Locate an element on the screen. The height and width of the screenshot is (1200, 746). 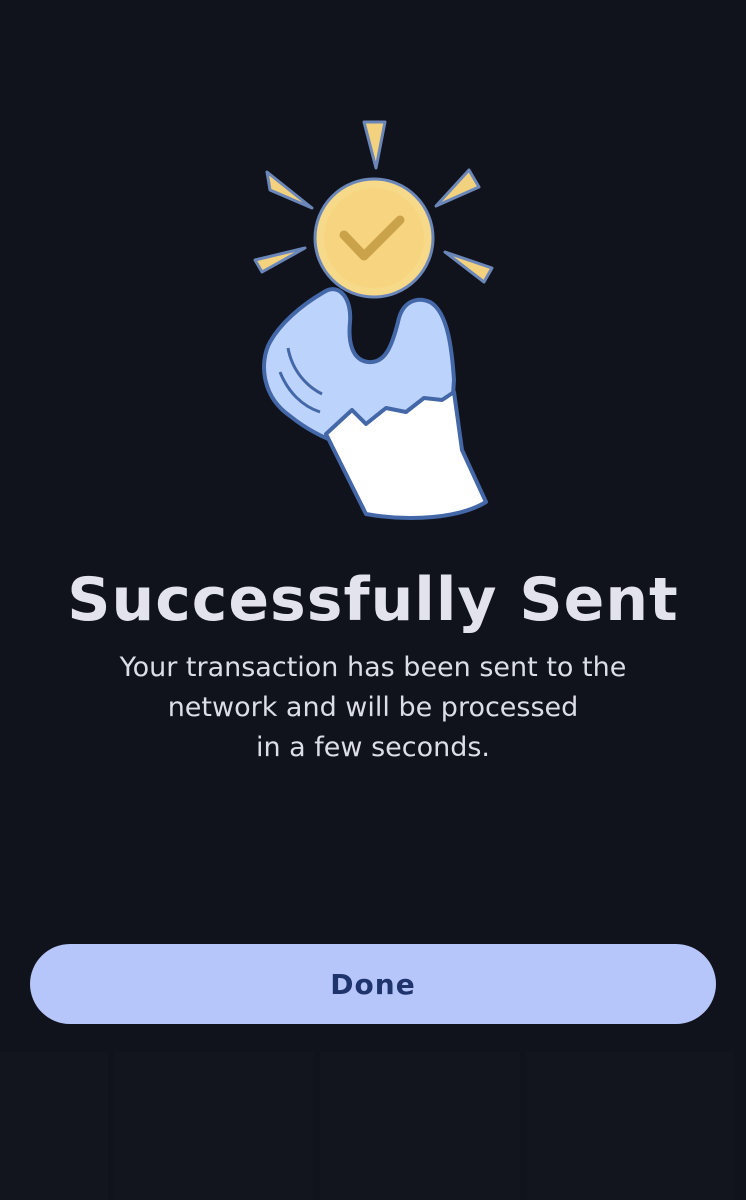
page-title: Successfully Sent is located at coordinates (373, 600).